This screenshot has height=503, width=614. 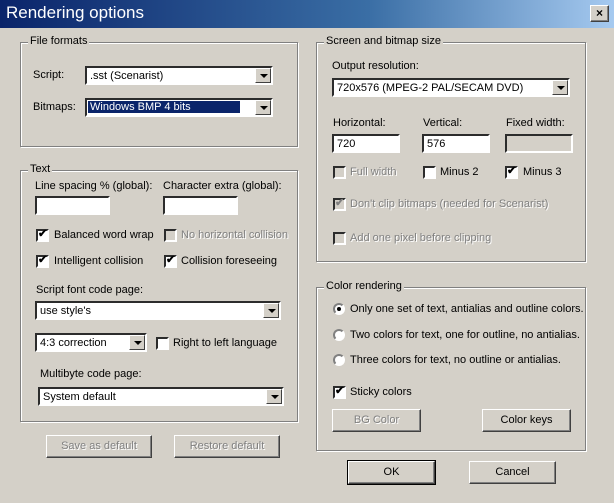 What do you see at coordinates (54, 107) in the screenshot?
I see `bitmaps-label: Bitmaps:` at bounding box center [54, 107].